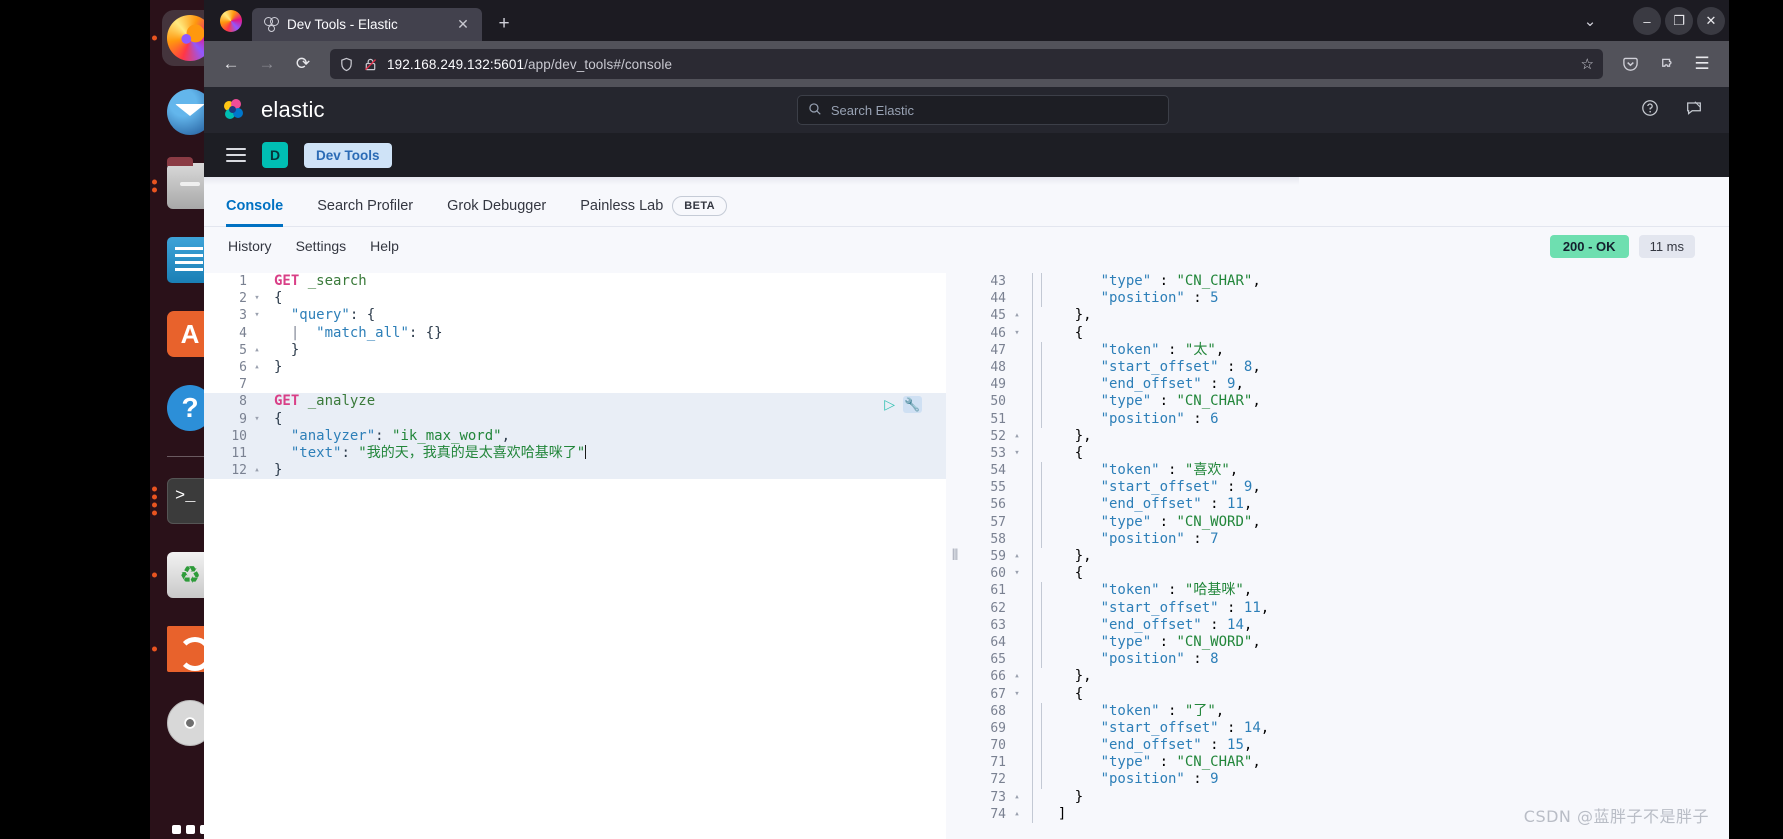  Describe the element at coordinates (1176, 590) in the screenshot. I see `line-text: "token" : "哈基咪",` at that location.